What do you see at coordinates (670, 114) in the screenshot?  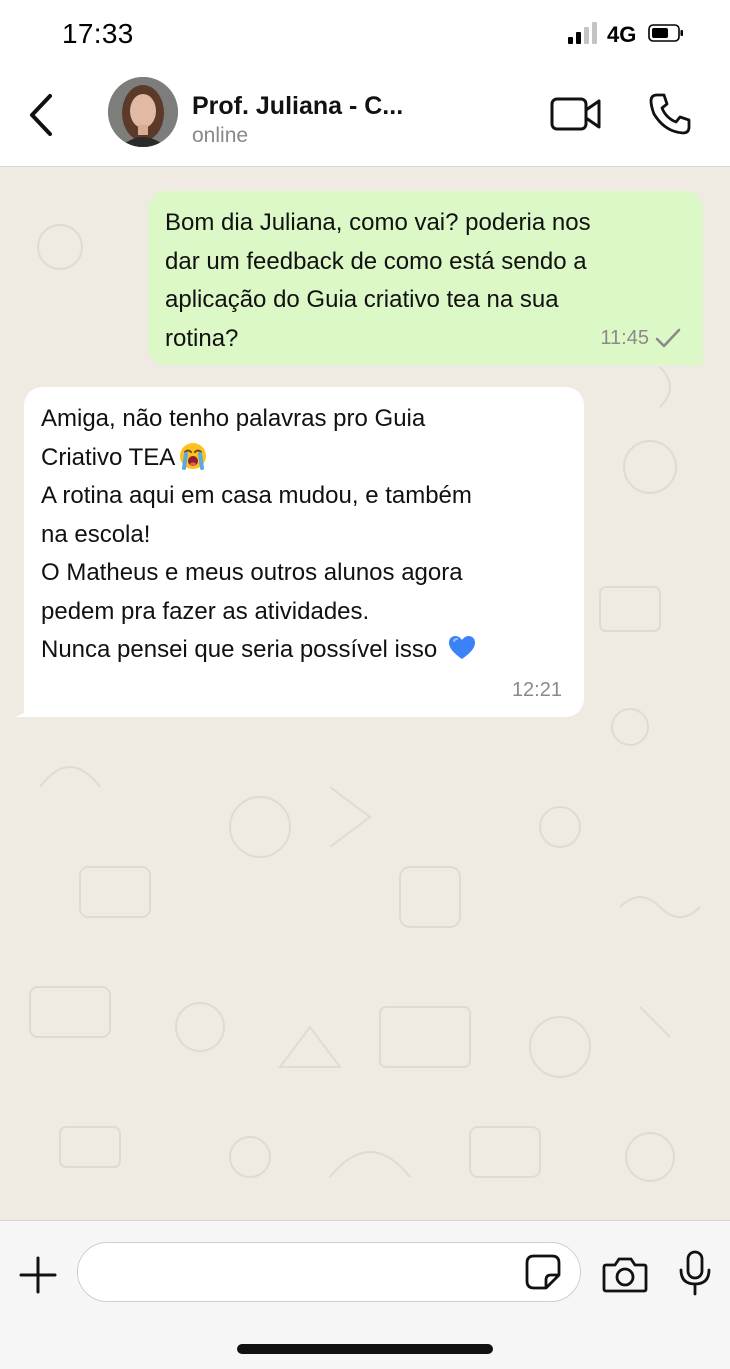 I see `phone-icon` at bounding box center [670, 114].